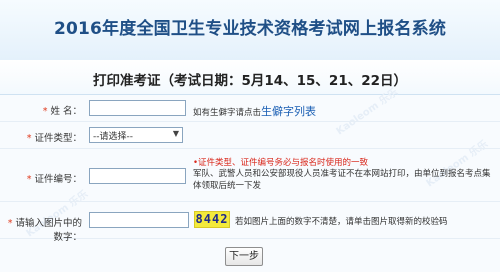 The width and height of the screenshot is (500, 272). Describe the element at coordinates (255, 111) in the screenshot. I see `name-hint: 如有生僻字请点击生僻字列表` at that location.